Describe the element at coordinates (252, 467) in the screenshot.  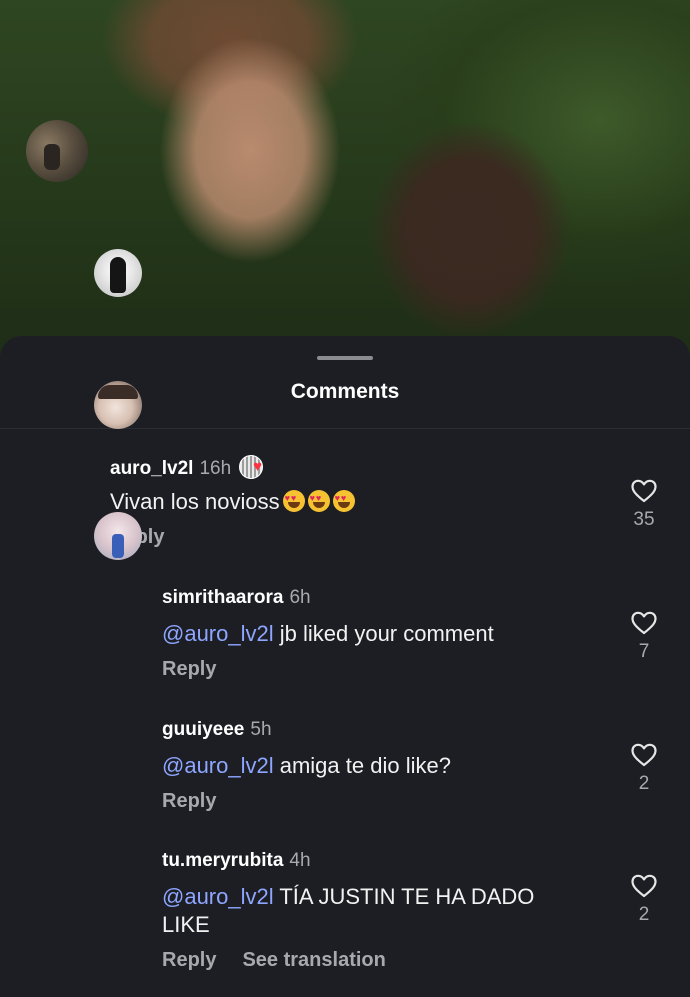
I see `creator-liked-heart-icon: ♥` at that location.